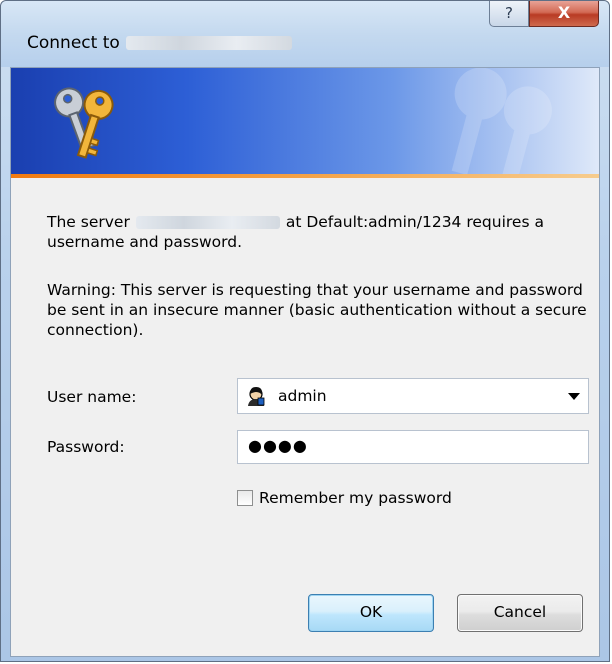  Describe the element at coordinates (256, 396) in the screenshot. I see `user-avatar-icon` at that location.